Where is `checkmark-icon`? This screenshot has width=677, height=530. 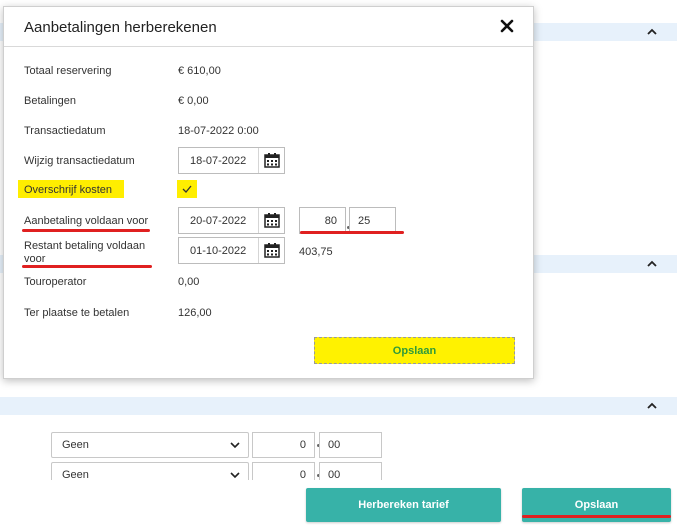
checkmark-icon is located at coordinates (187, 189).